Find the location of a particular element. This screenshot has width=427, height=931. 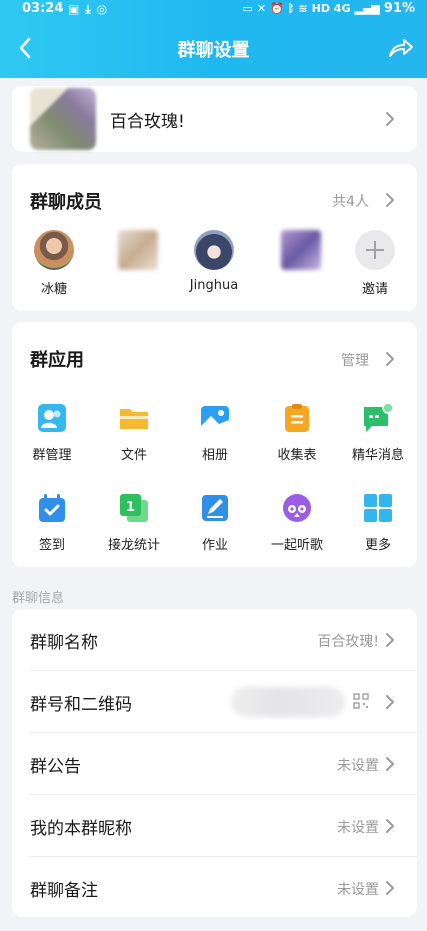

network-label: HD 4G is located at coordinates (331, 8).